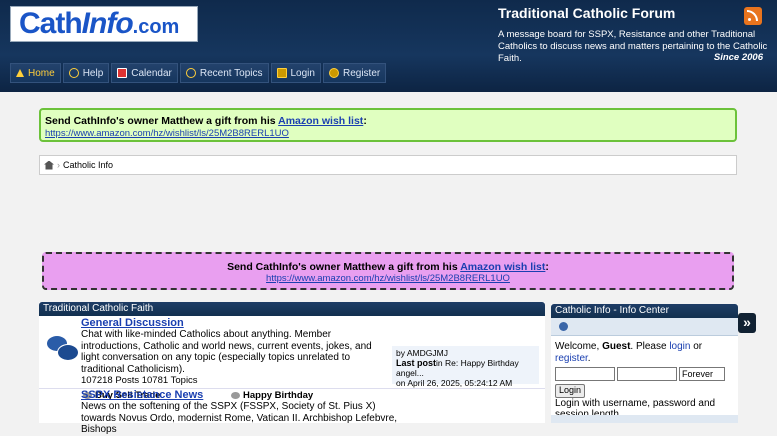 The image size is (777, 436). Describe the element at coordinates (585, 374) in the screenshot. I see `username-input` at that location.